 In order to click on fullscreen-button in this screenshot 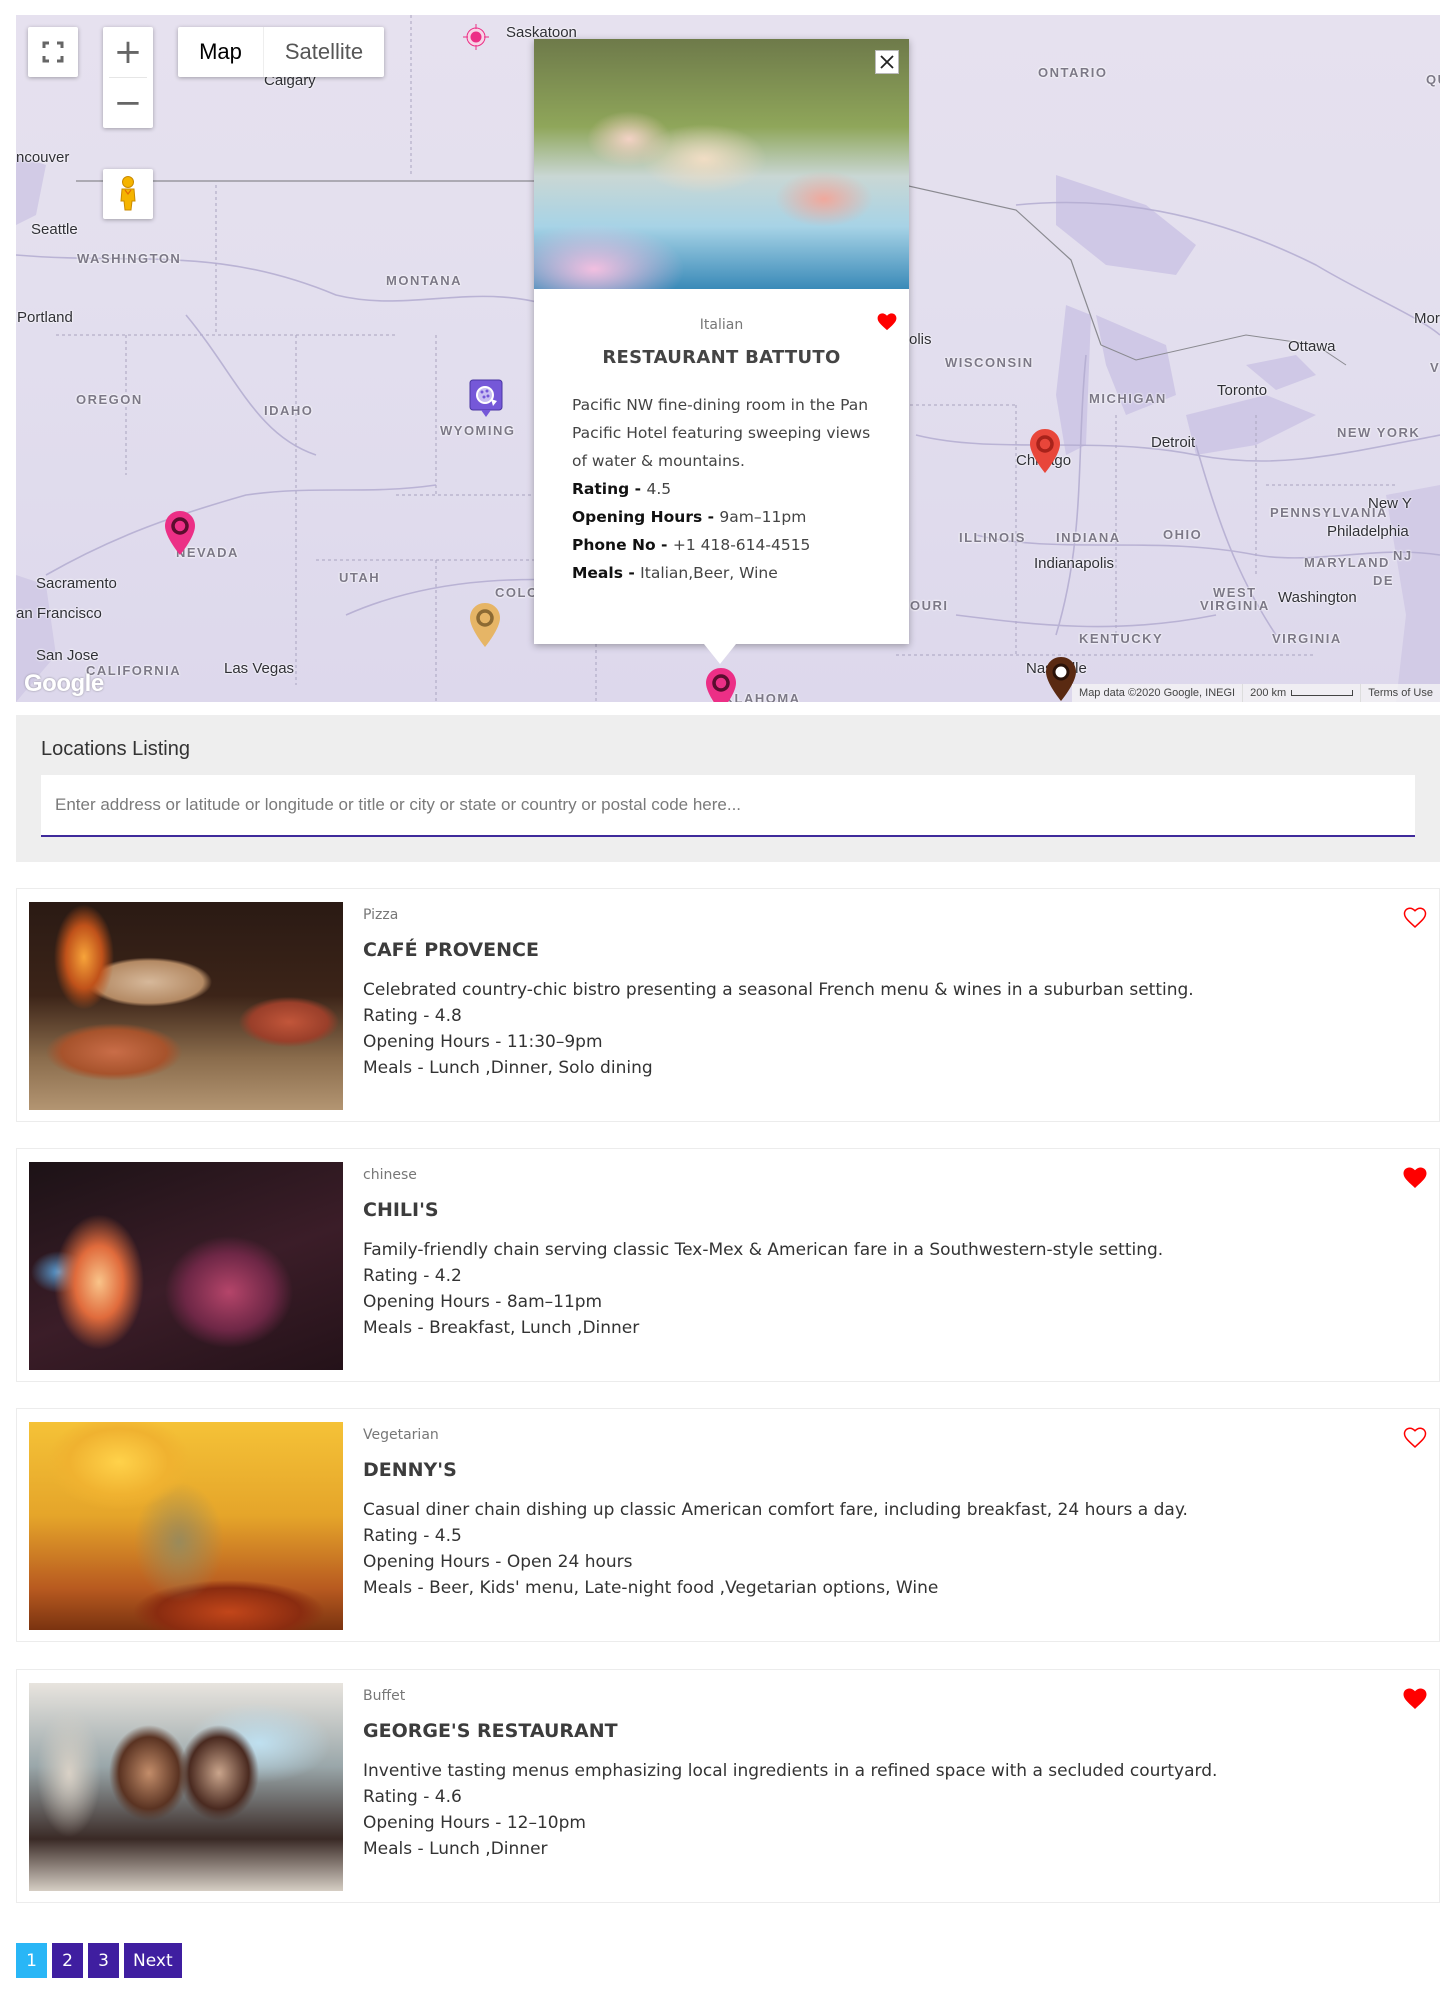, I will do `click(53, 52)`.